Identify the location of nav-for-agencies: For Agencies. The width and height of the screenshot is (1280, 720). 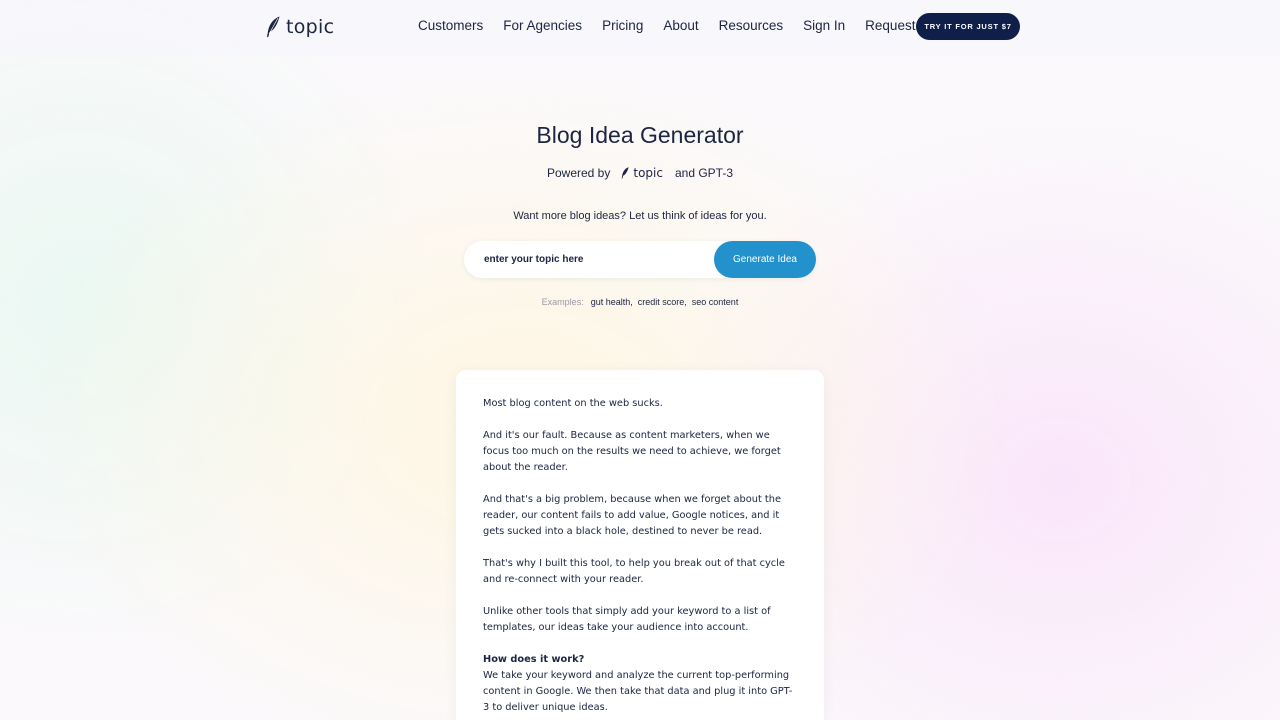
(542, 25).